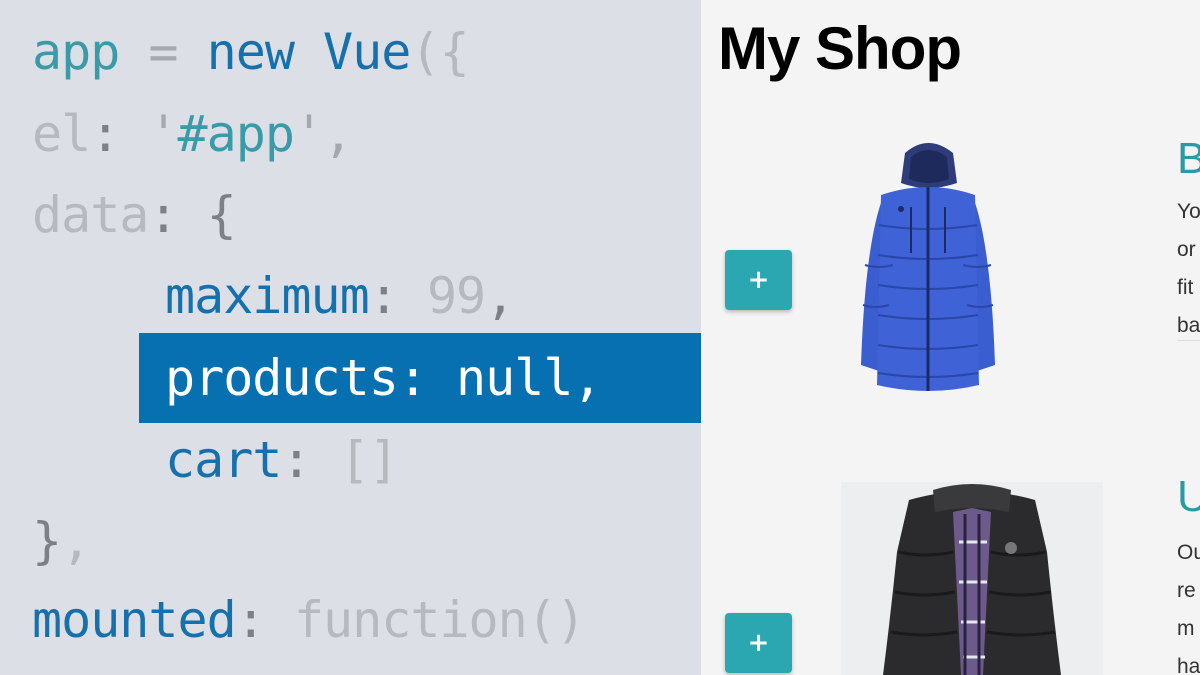 The width and height of the screenshot is (1200, 675). I want to click on code-token: el, so click(61, 134).